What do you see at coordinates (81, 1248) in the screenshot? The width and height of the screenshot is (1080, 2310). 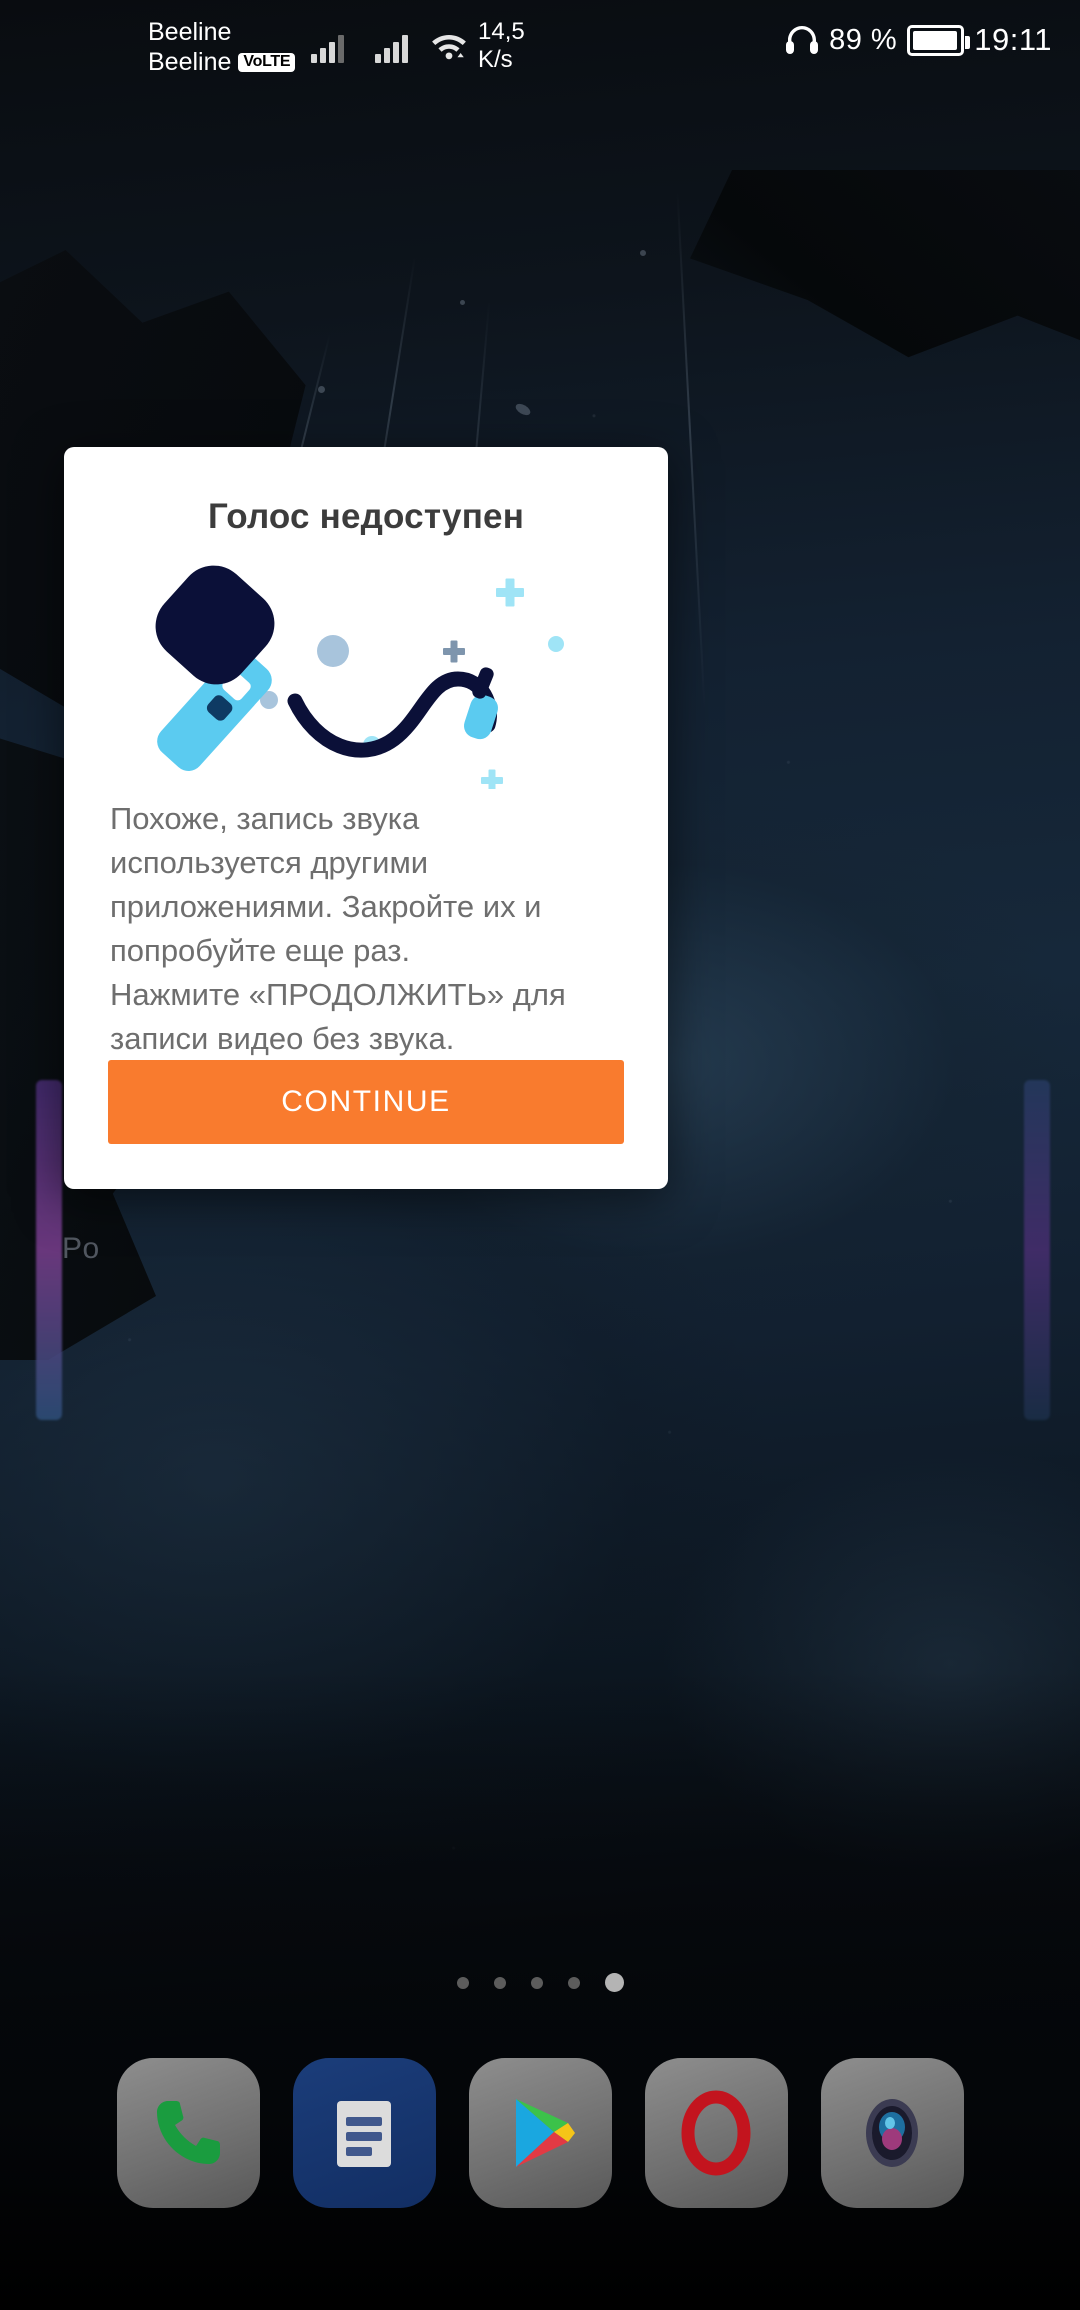 I see `wallpaper-overlay-text: Po` at bounding box center [81, 1248].